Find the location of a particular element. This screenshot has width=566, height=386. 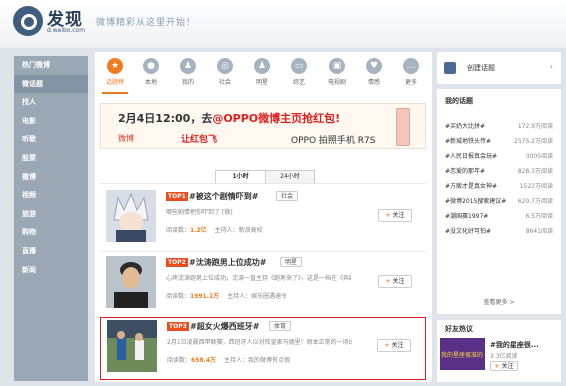

sidebar-item-video: 视频 is located at coordinates (51, 195).